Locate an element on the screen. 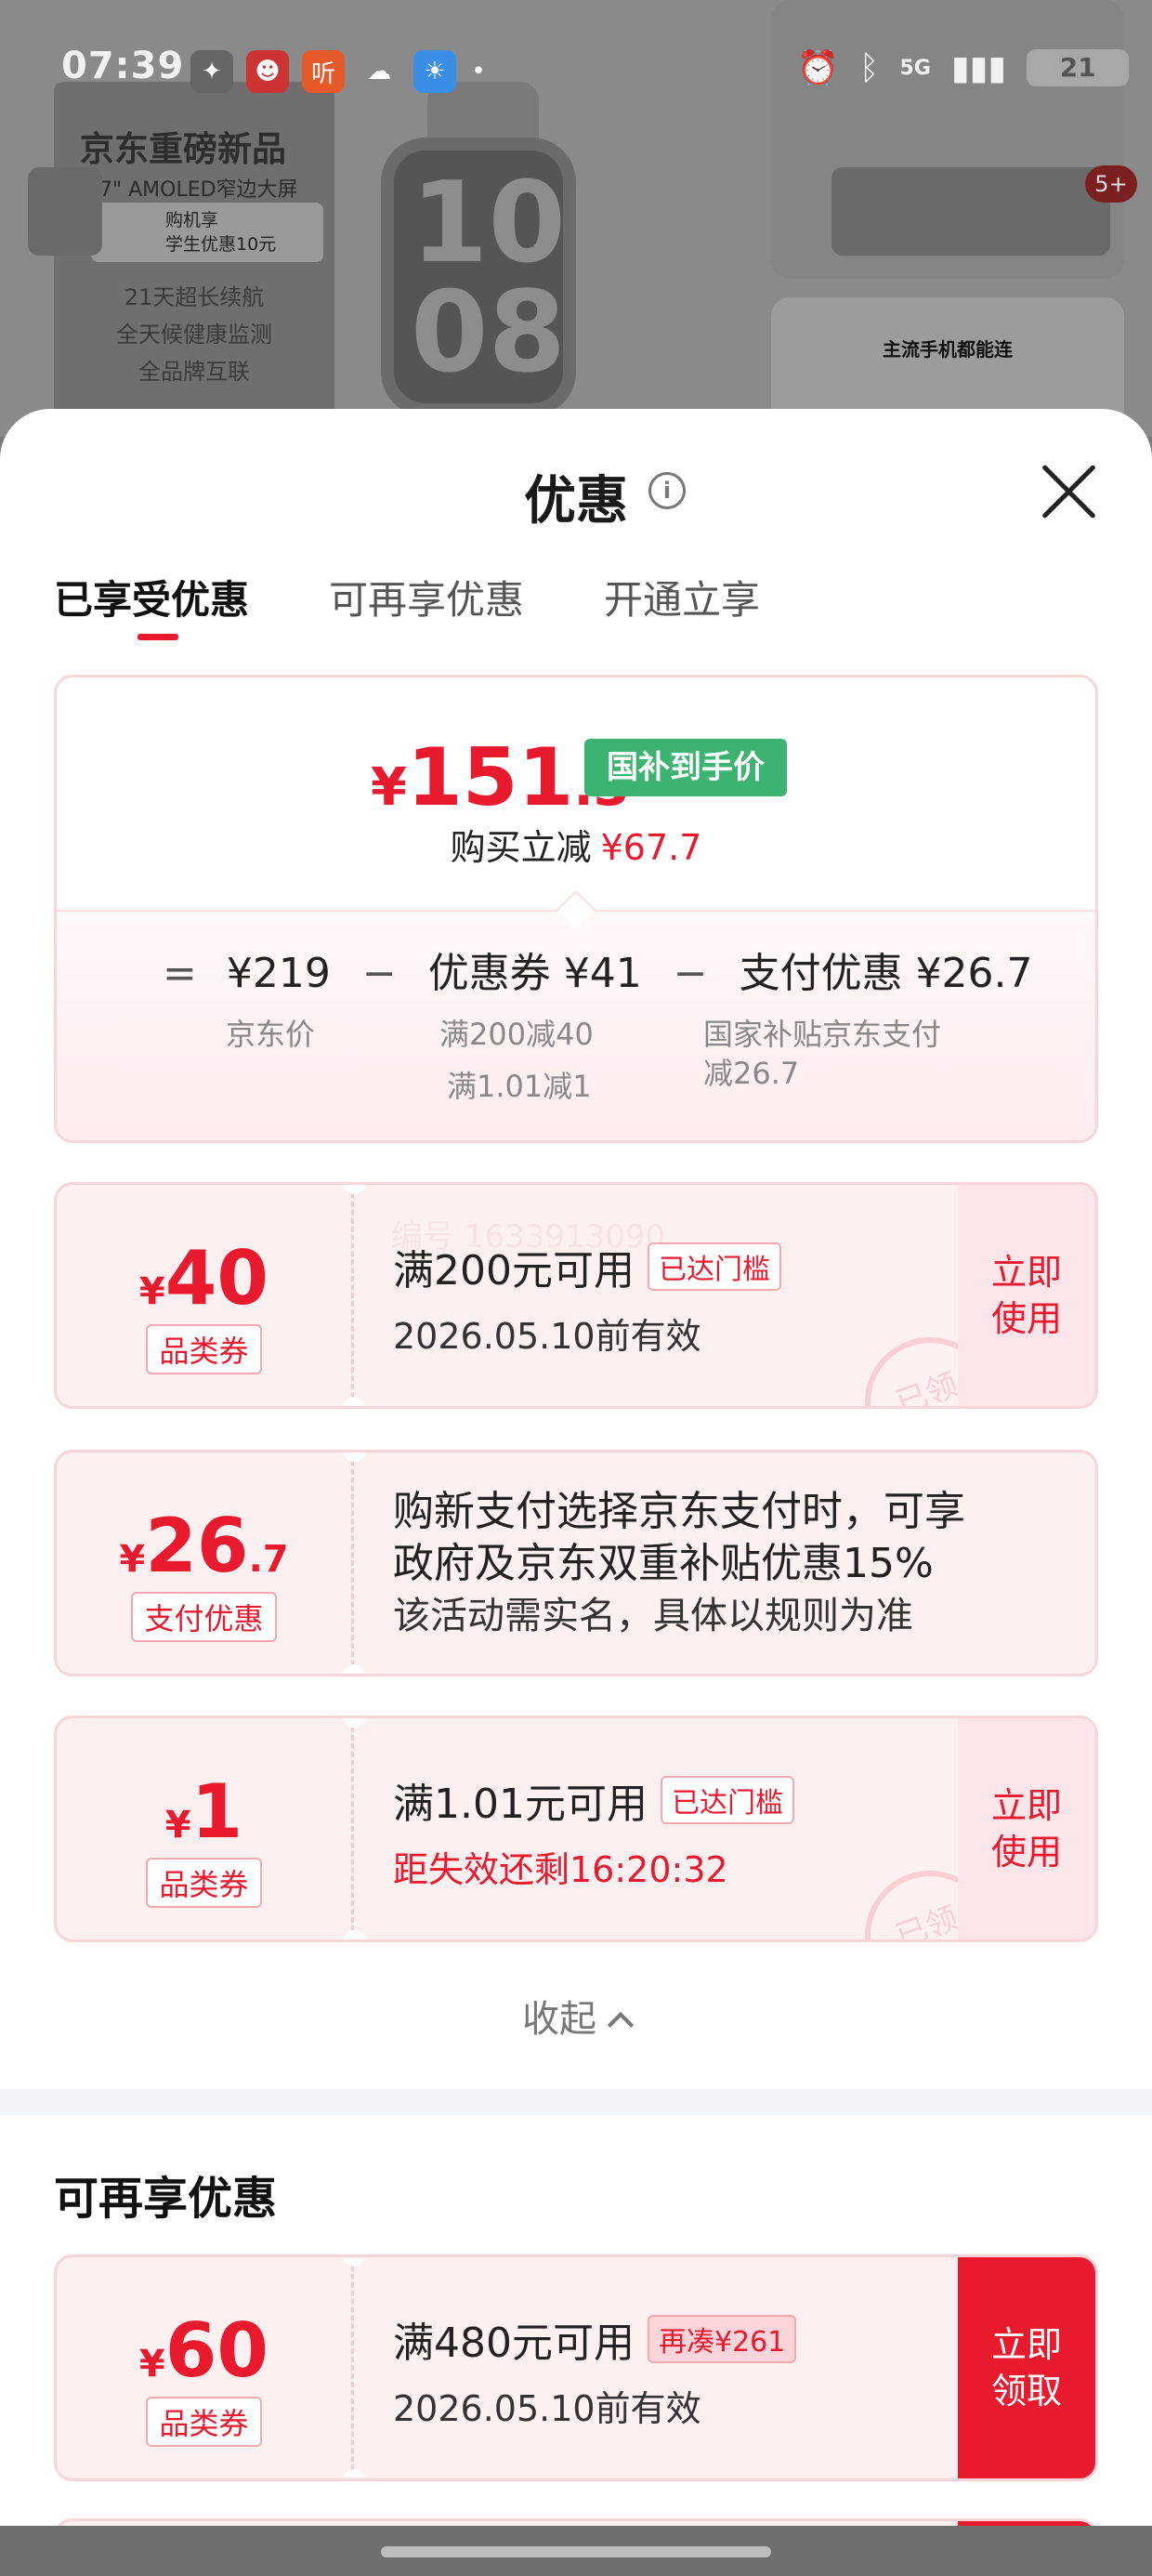  payment-line1: 购新支付选择京东支付时，可享 is located at coordinates (679, 1511).